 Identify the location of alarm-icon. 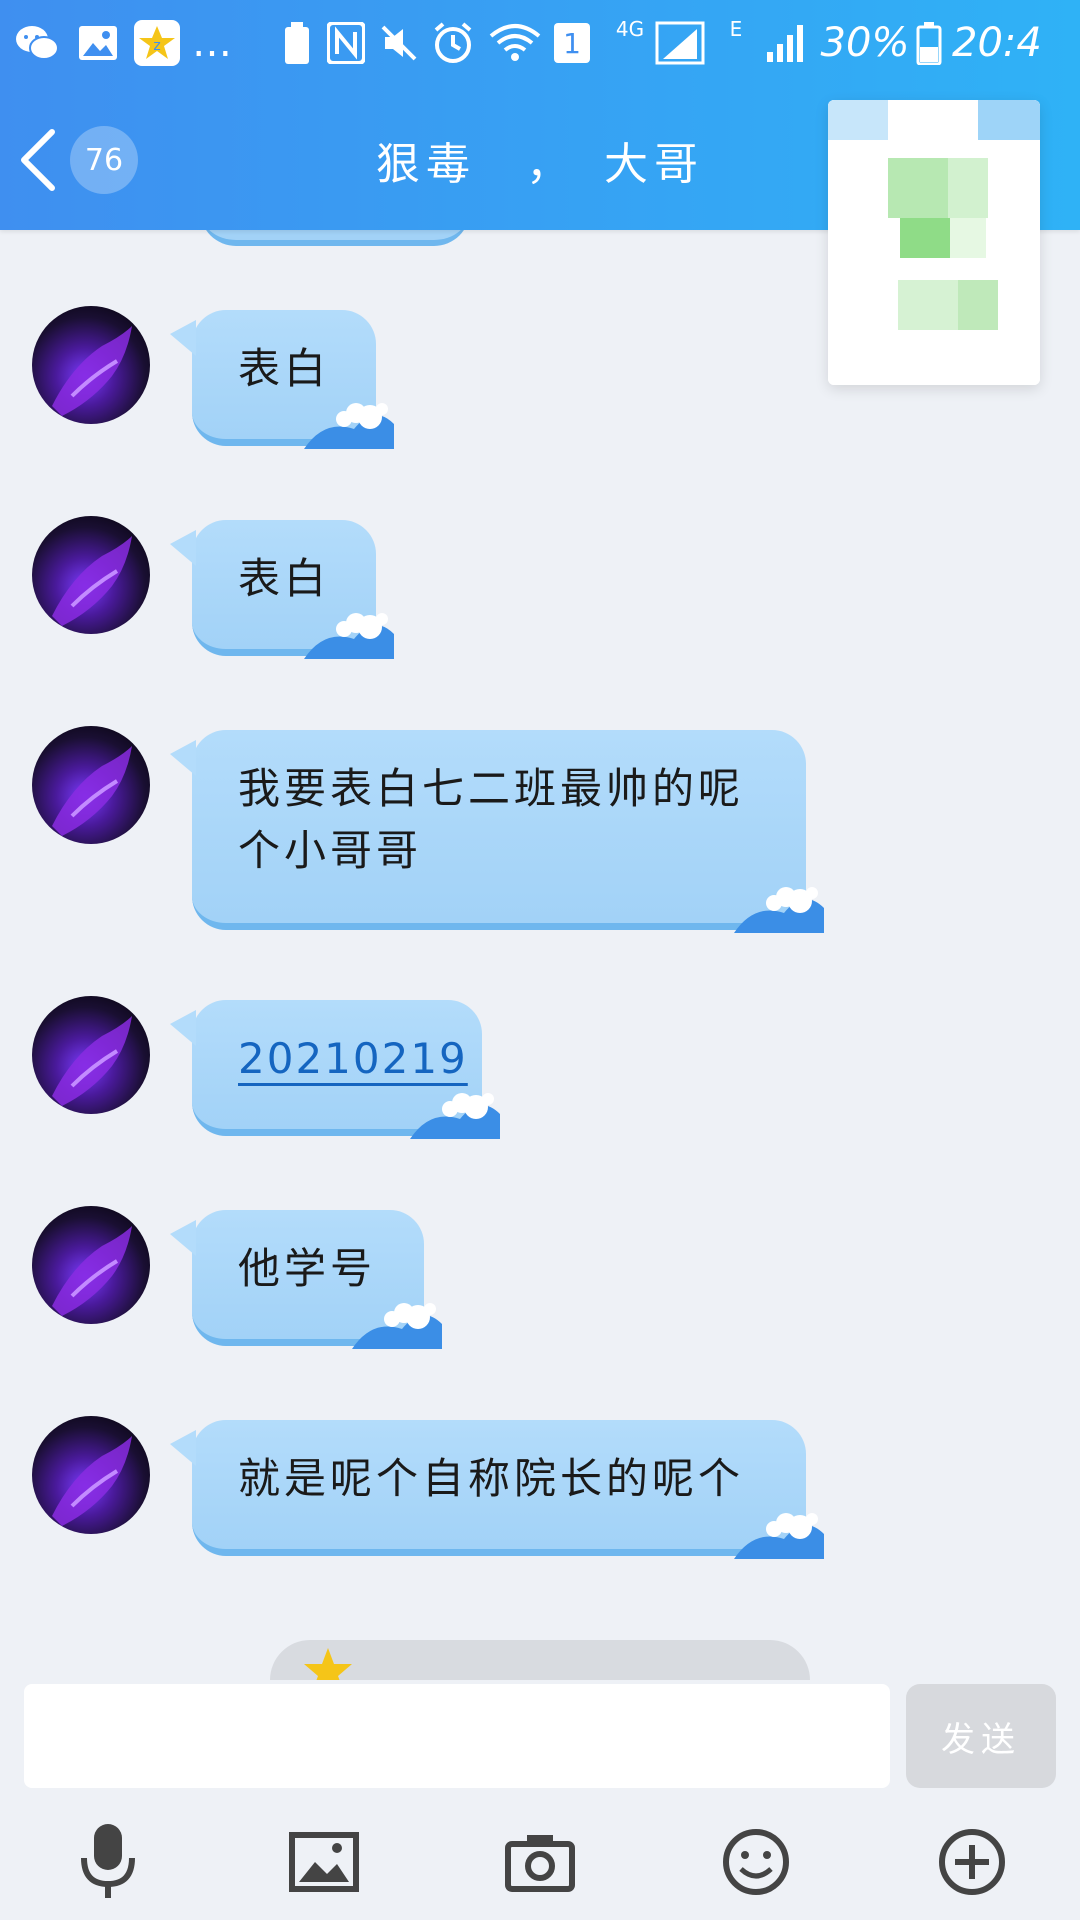
(453, 43).